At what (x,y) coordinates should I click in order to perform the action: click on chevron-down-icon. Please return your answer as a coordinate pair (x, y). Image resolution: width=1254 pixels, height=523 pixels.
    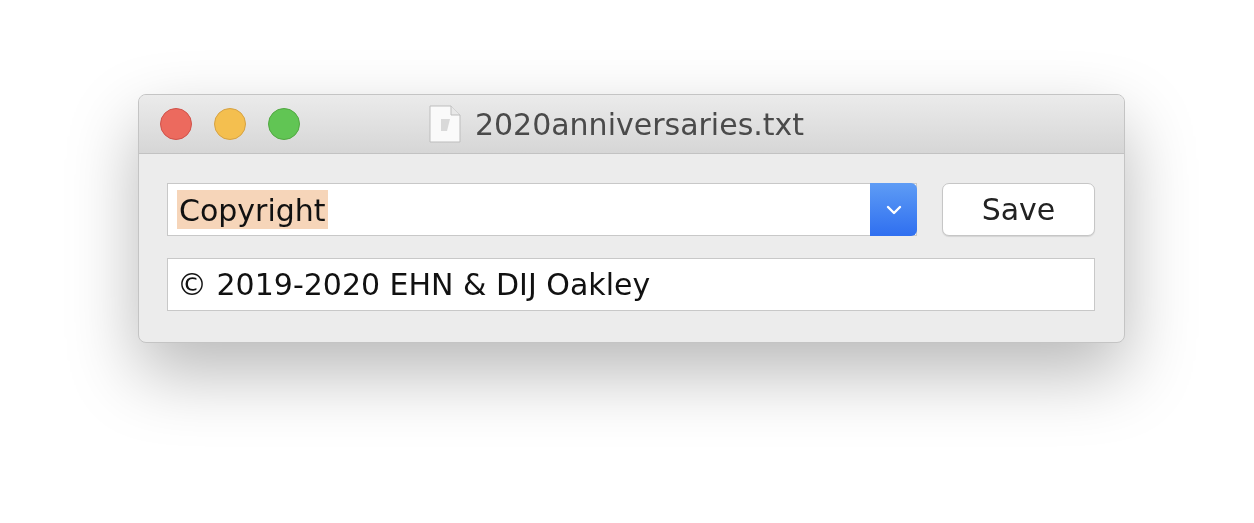
    Looking at the image, I should click on (893, 209).